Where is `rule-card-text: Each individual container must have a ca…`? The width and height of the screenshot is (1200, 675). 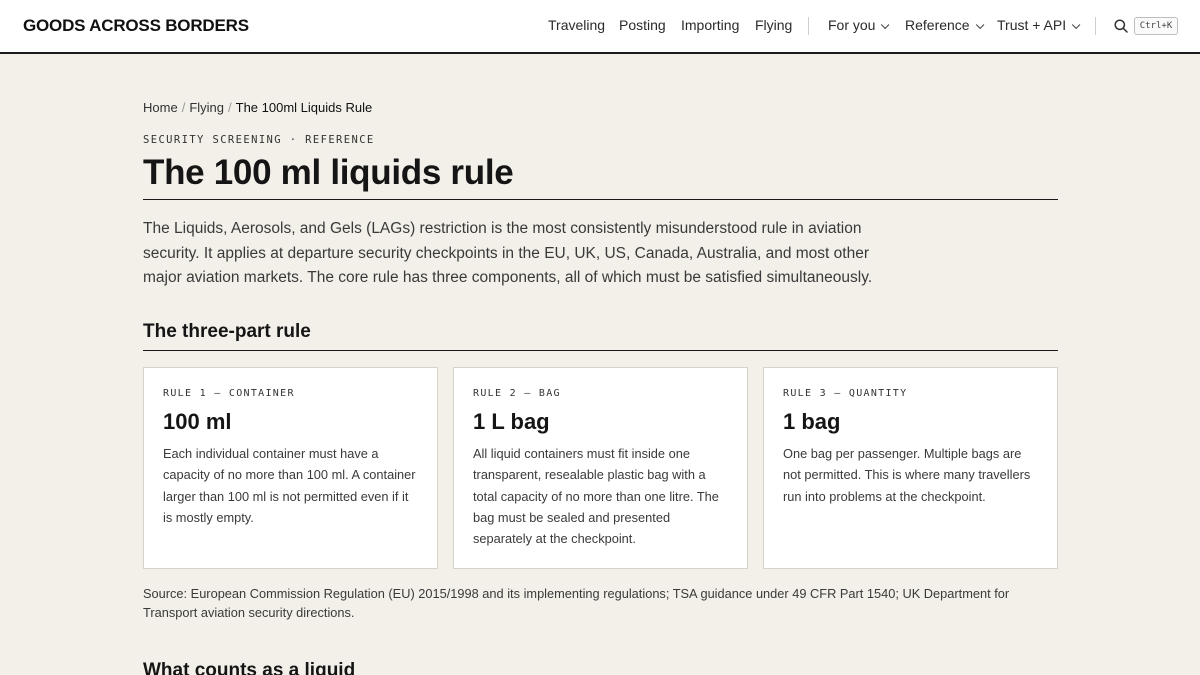
rule-card-text: Each individual container must have a ca… is located at coordinates (289, 485).